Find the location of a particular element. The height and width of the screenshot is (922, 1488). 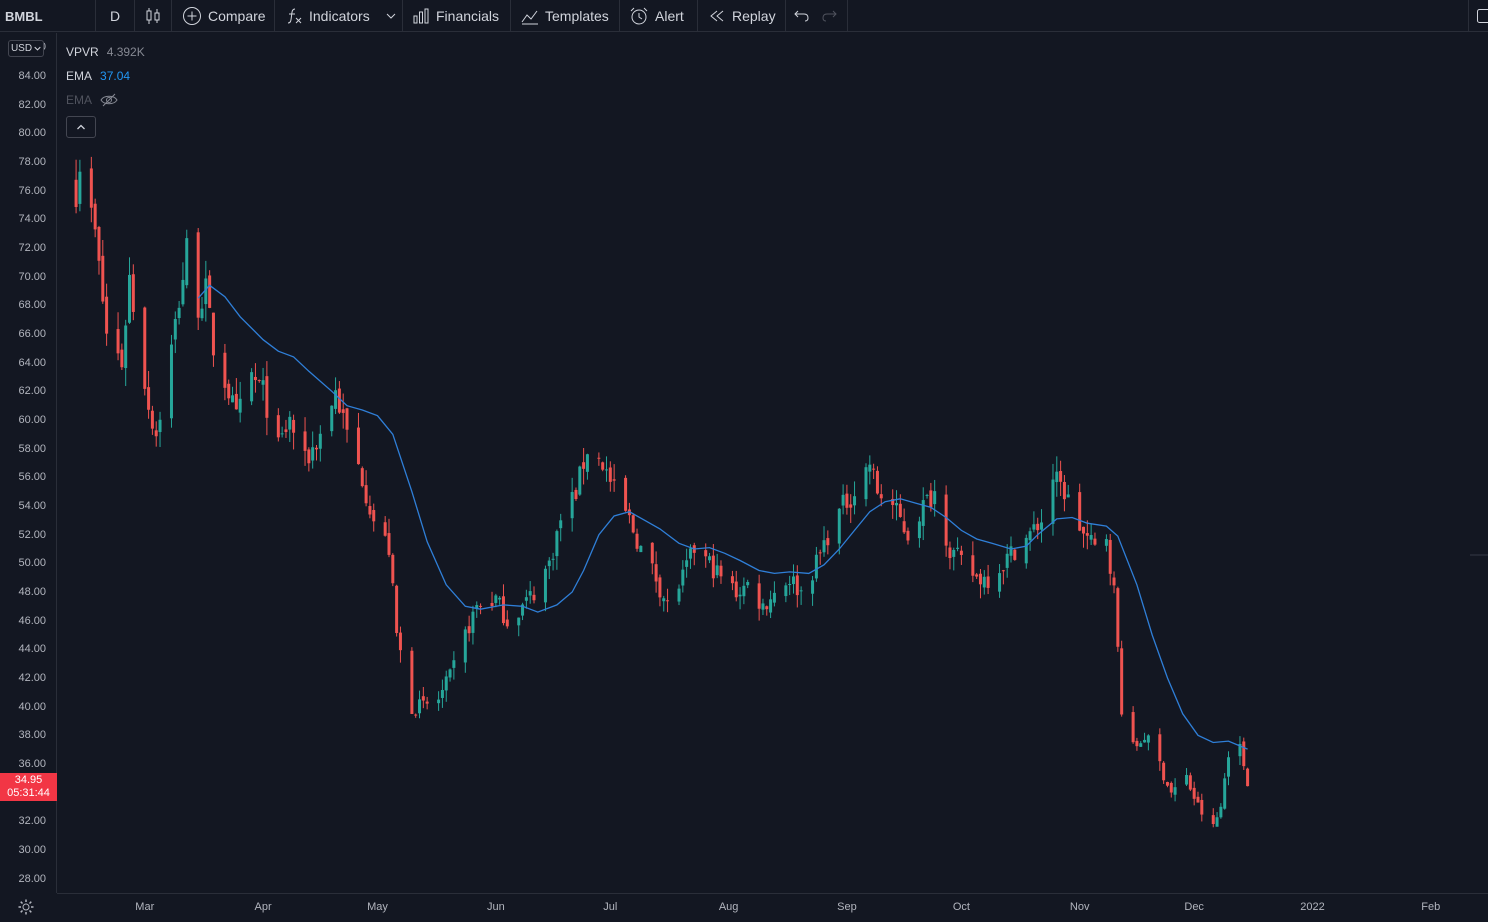

x-tick-label: Aug is located at coordinates (728, 907).